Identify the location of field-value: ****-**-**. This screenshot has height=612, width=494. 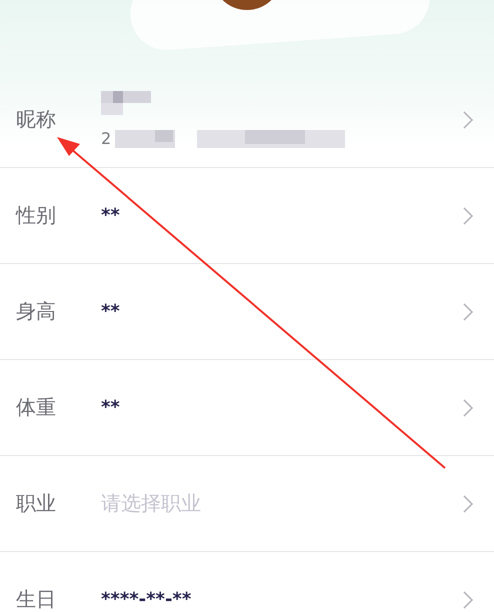
(146, 599).